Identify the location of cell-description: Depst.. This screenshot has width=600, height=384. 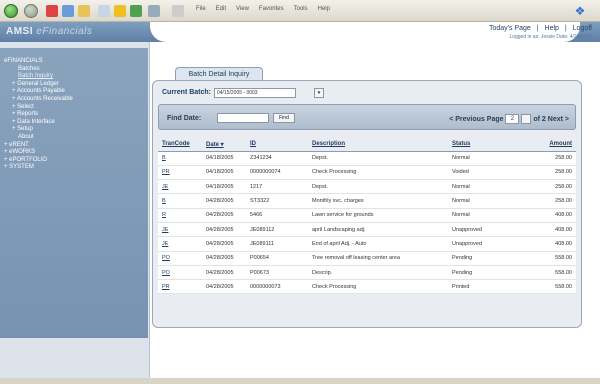
(378, 158).